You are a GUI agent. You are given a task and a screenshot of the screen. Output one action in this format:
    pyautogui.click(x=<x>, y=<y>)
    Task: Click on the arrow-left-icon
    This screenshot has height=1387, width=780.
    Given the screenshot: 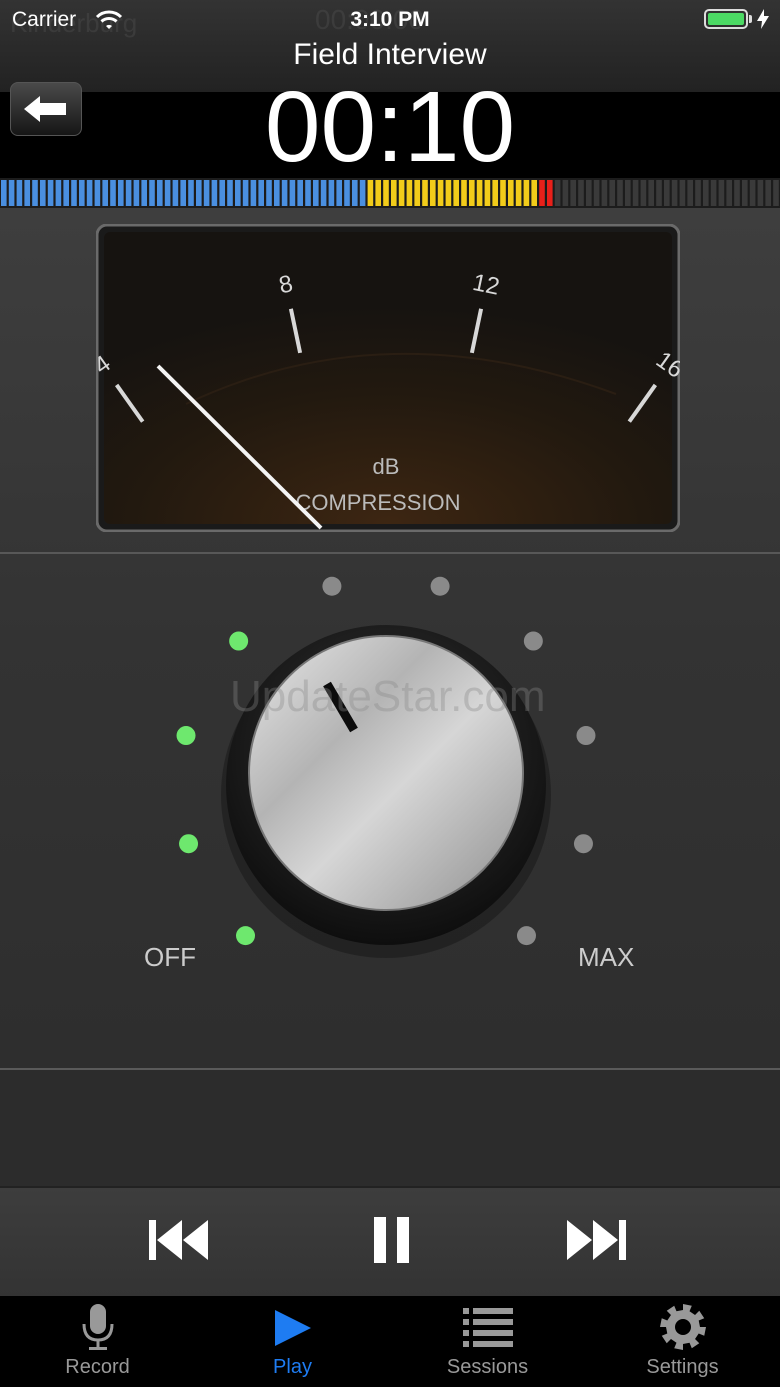 What is the action you would take?
    pyautogui.click(x=45, y=109)
    